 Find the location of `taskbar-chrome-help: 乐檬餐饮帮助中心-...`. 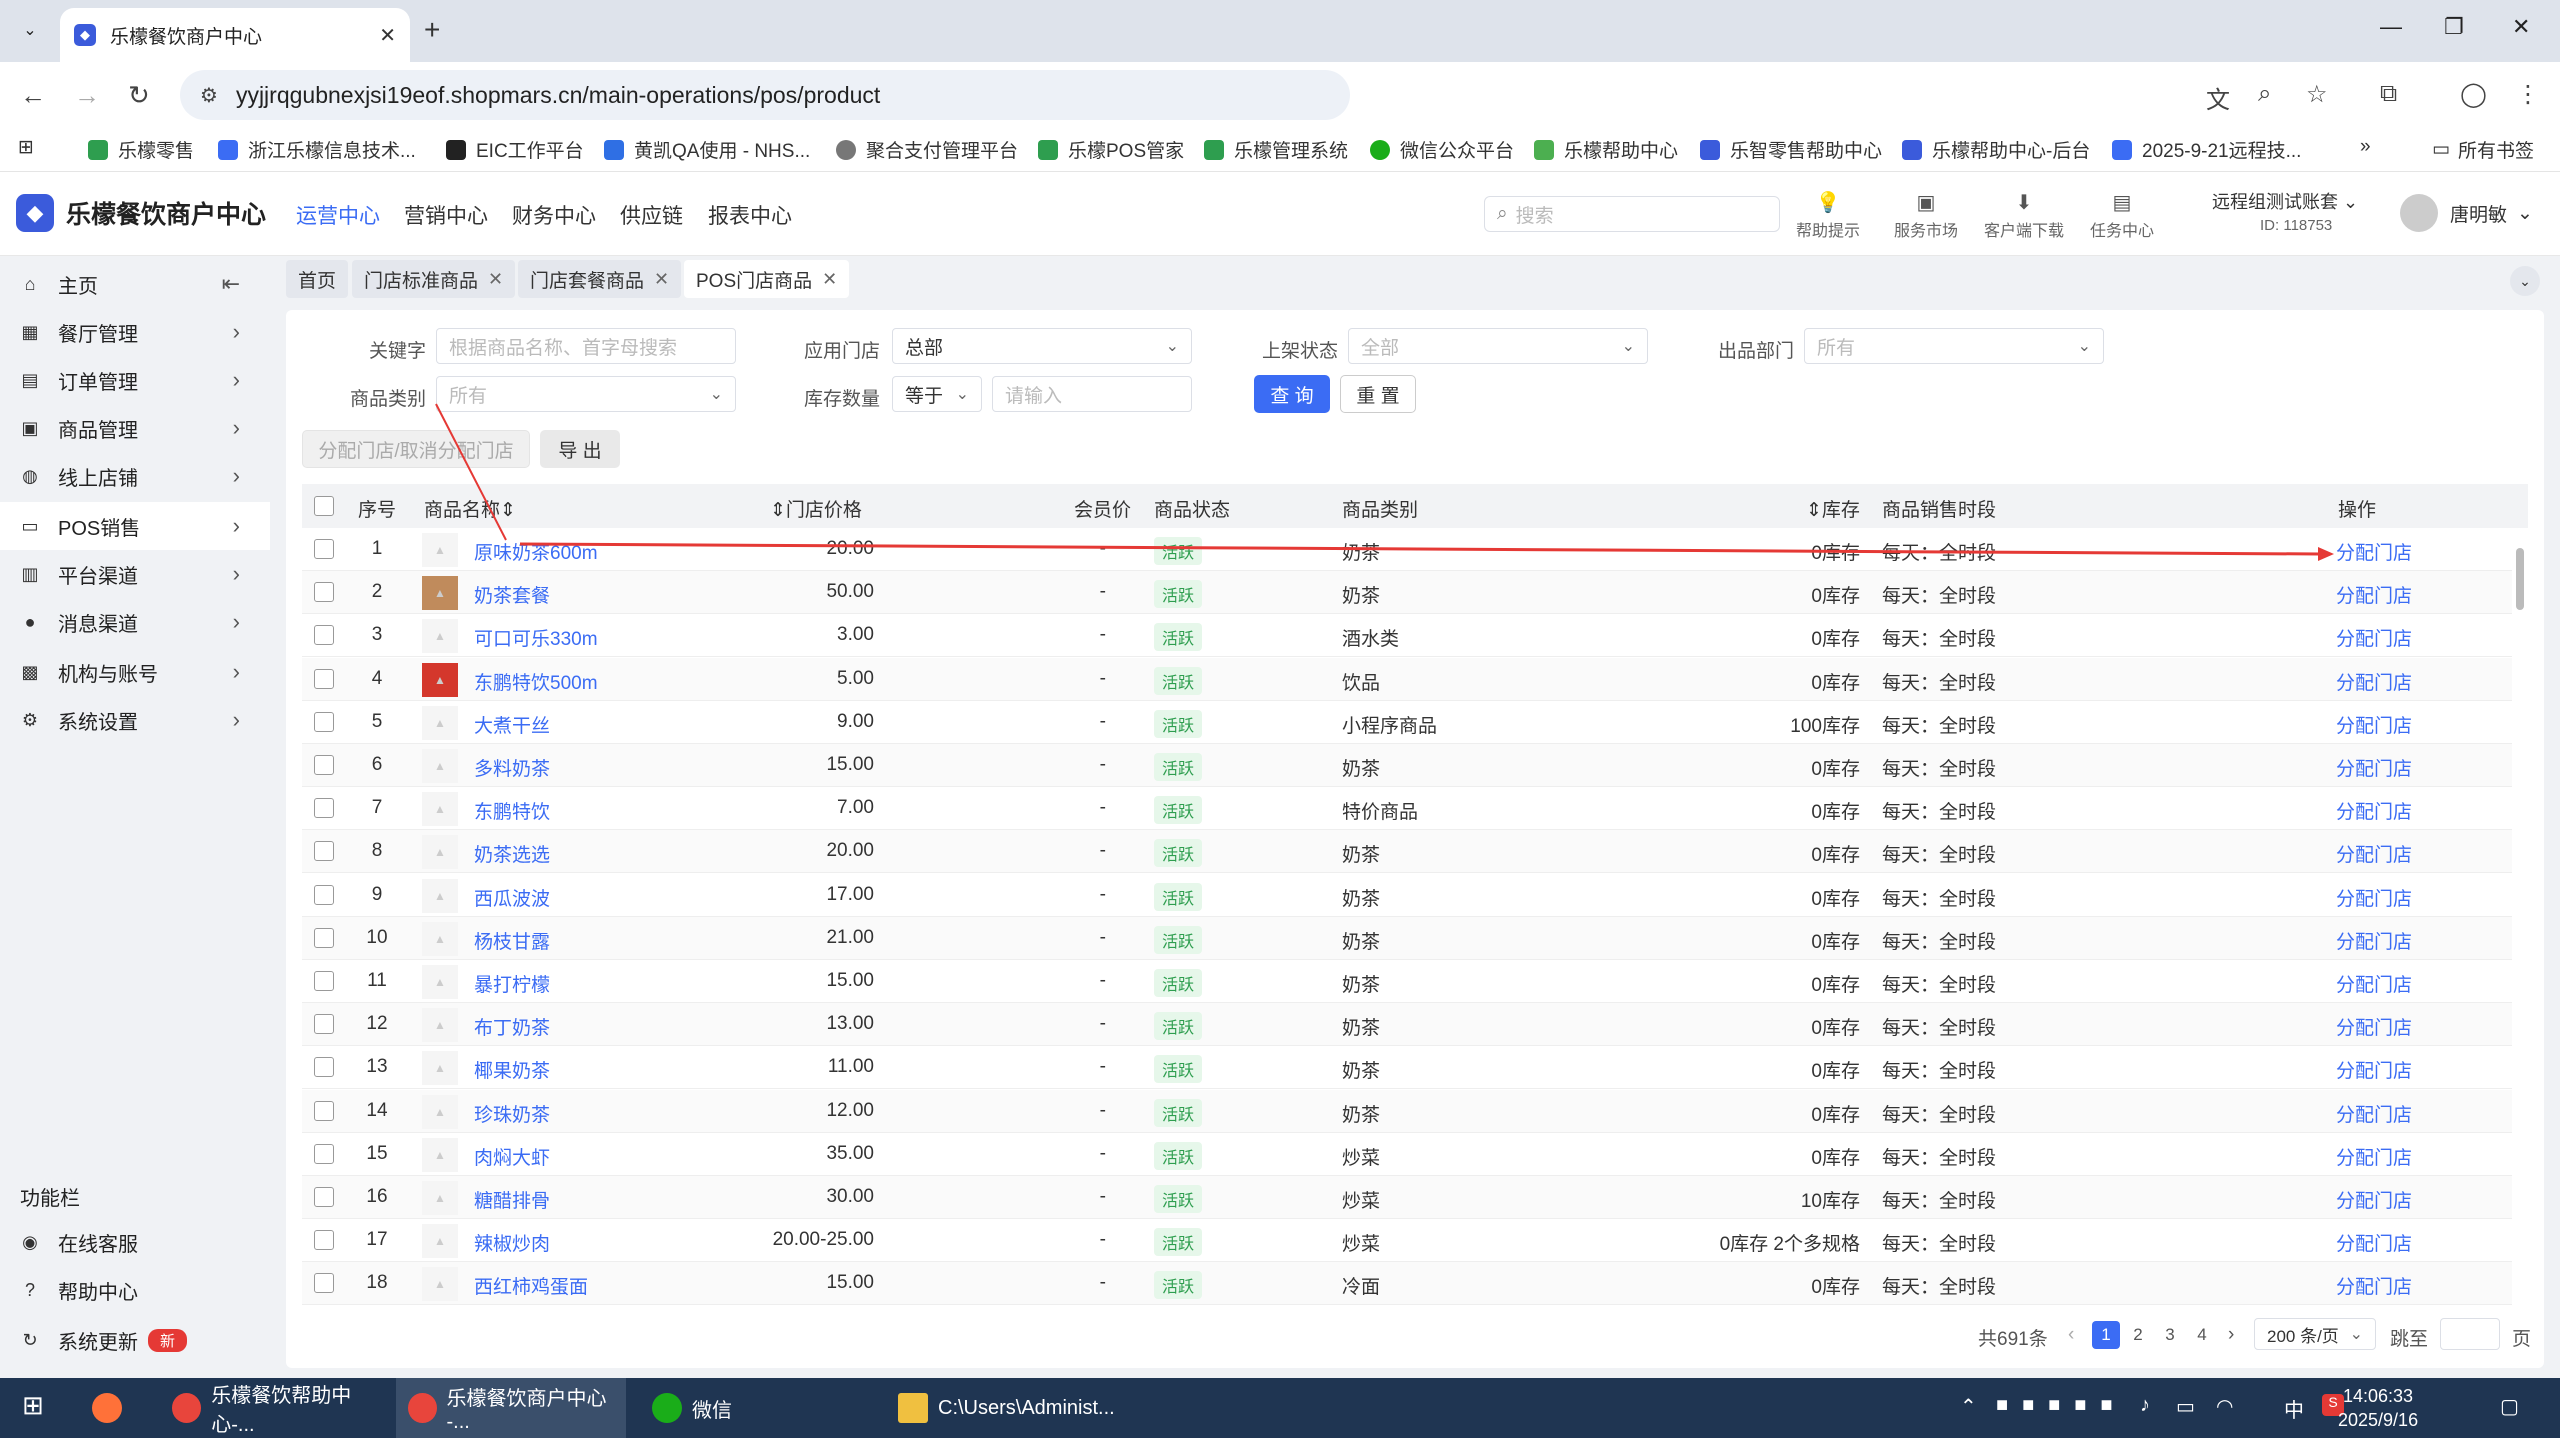

taskbar-chrome-help: 乐檬餐饮帮助中心-... is located at coordinates (275, 1408).